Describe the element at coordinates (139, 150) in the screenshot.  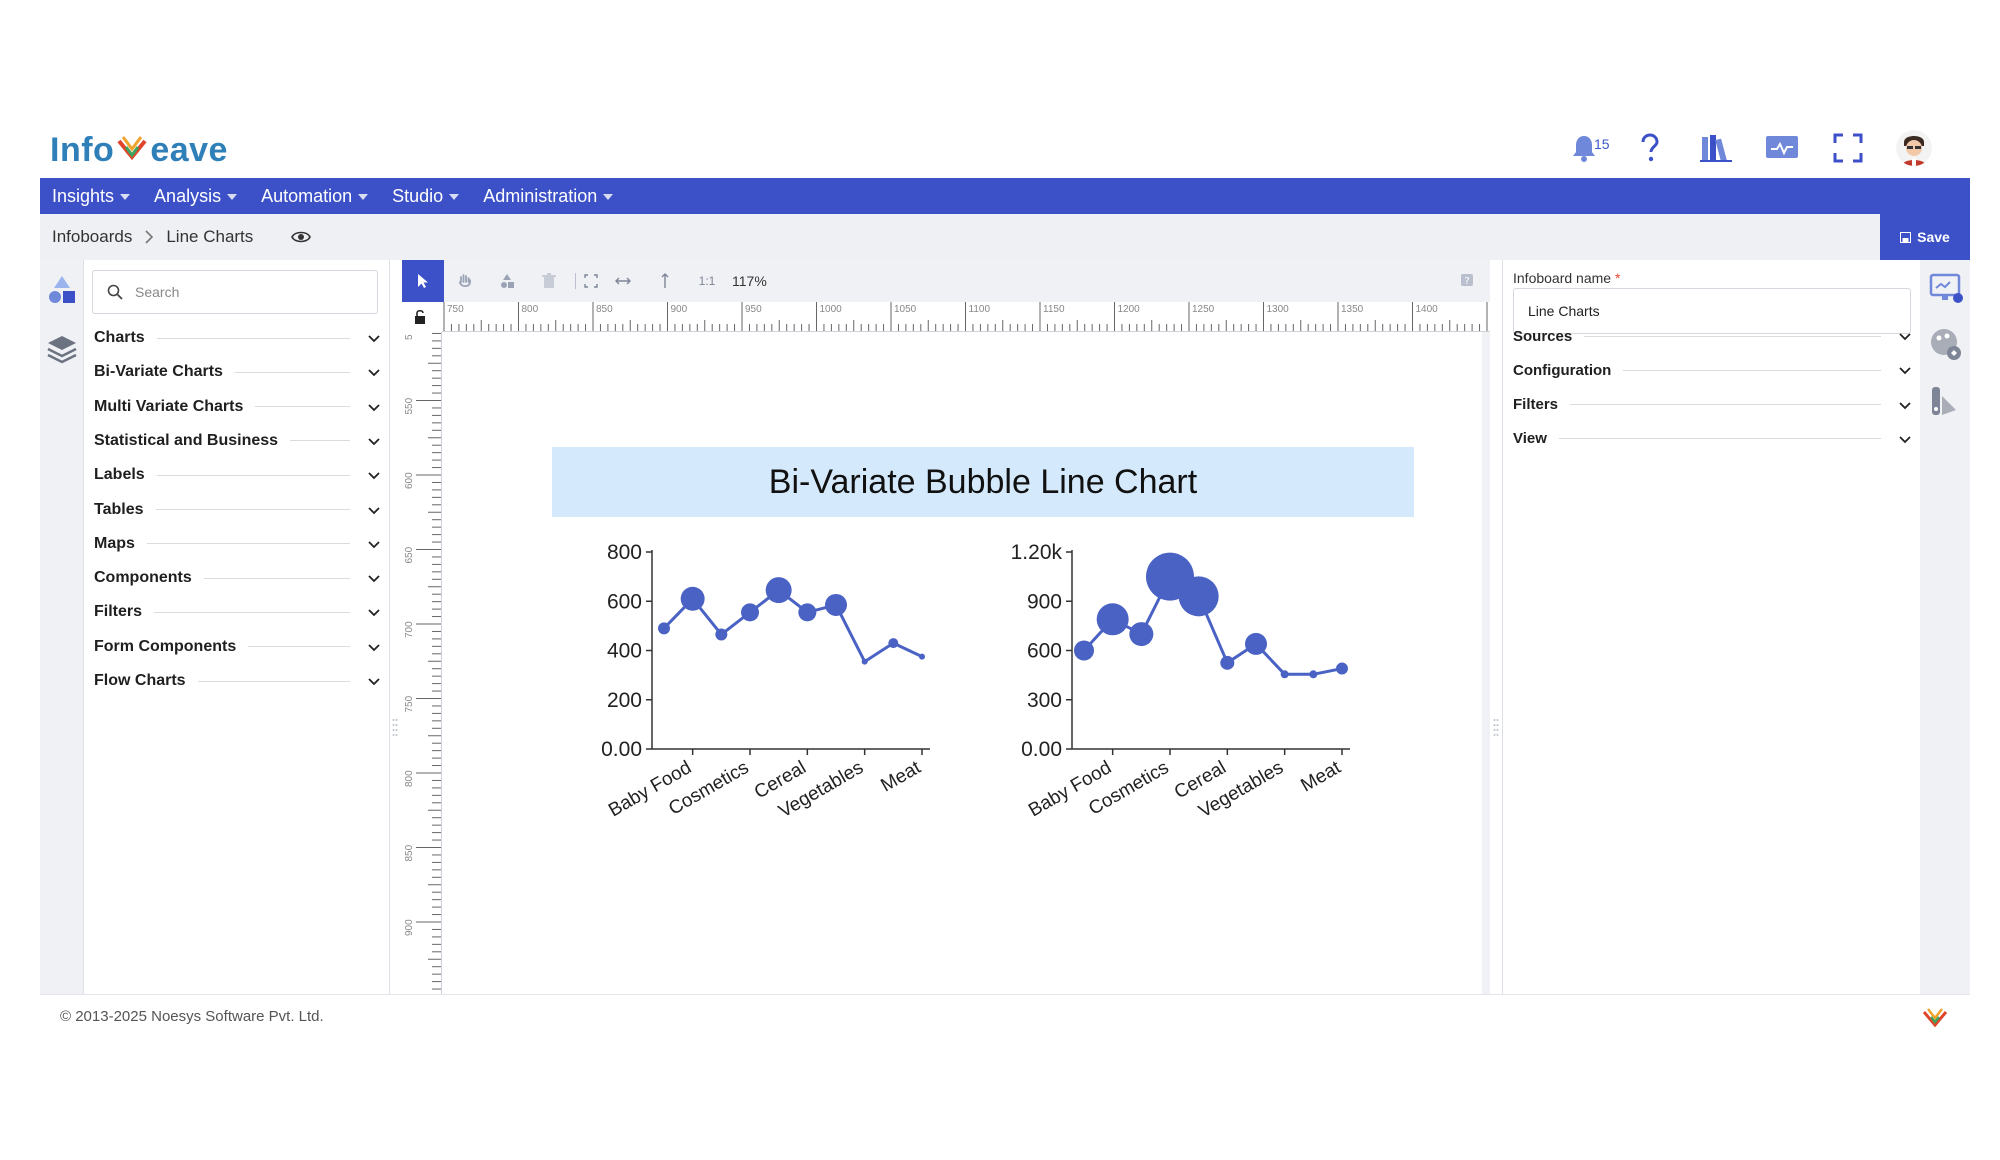
I see `infoveave-logo: Info eave` at that location.